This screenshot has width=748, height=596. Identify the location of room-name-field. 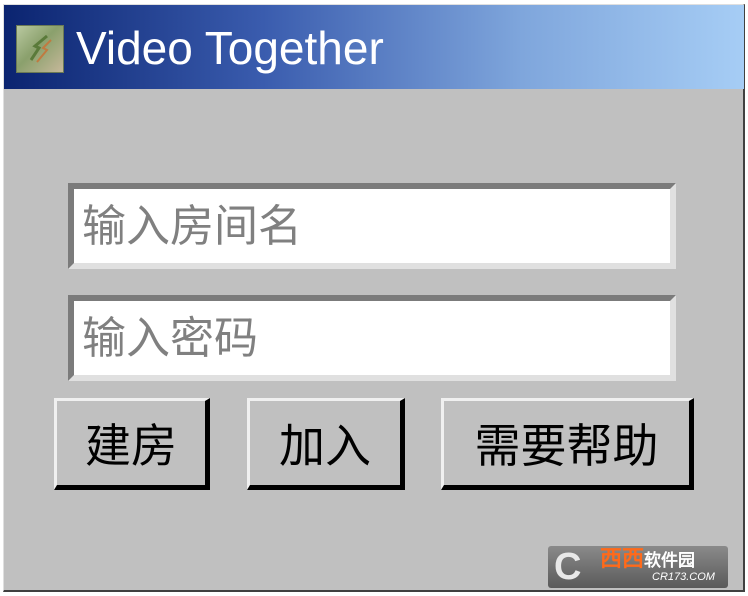
(372, 226).